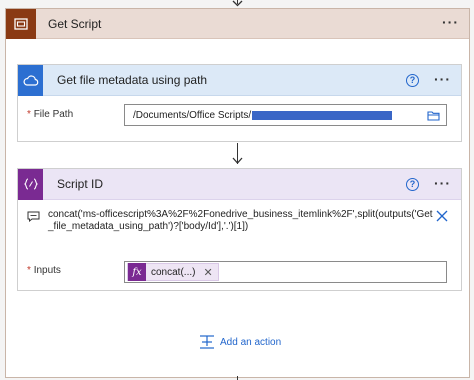  I want to click on metadata-help-icon: ?, so click(412, 80).